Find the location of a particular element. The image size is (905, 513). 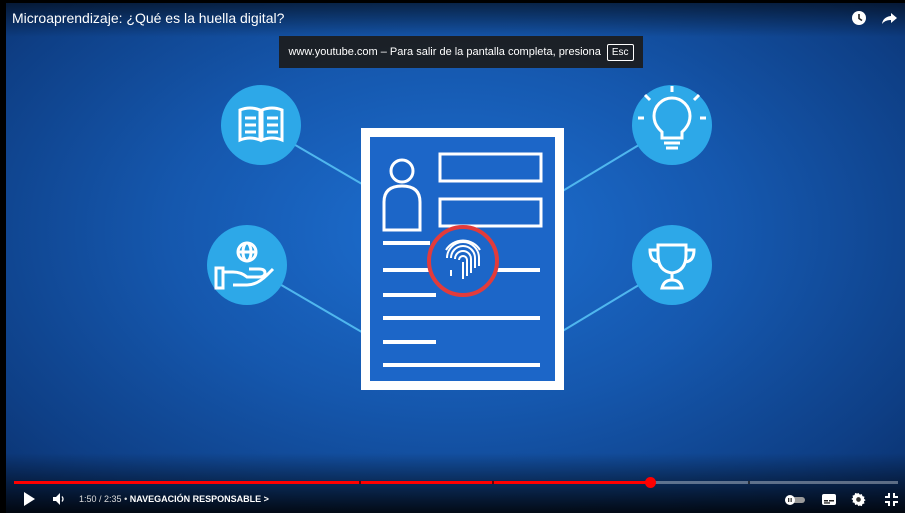

progress-played is located at coordinates (332, 482).